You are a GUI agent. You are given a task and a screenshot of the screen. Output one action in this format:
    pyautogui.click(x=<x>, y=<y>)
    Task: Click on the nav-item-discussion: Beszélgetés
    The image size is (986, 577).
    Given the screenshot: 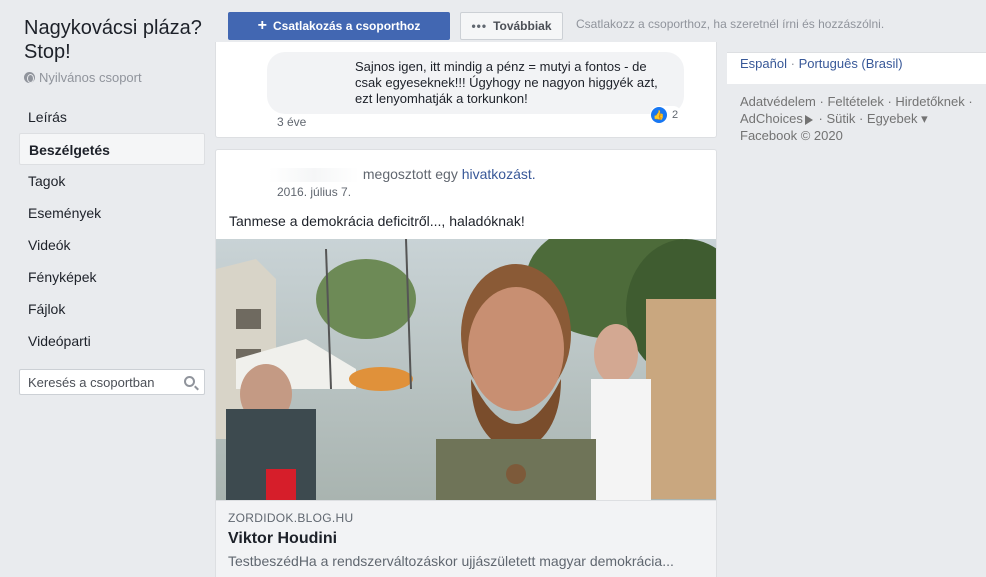 What is the action you would take?
    pyautogui.click(x=112, y=149)
    